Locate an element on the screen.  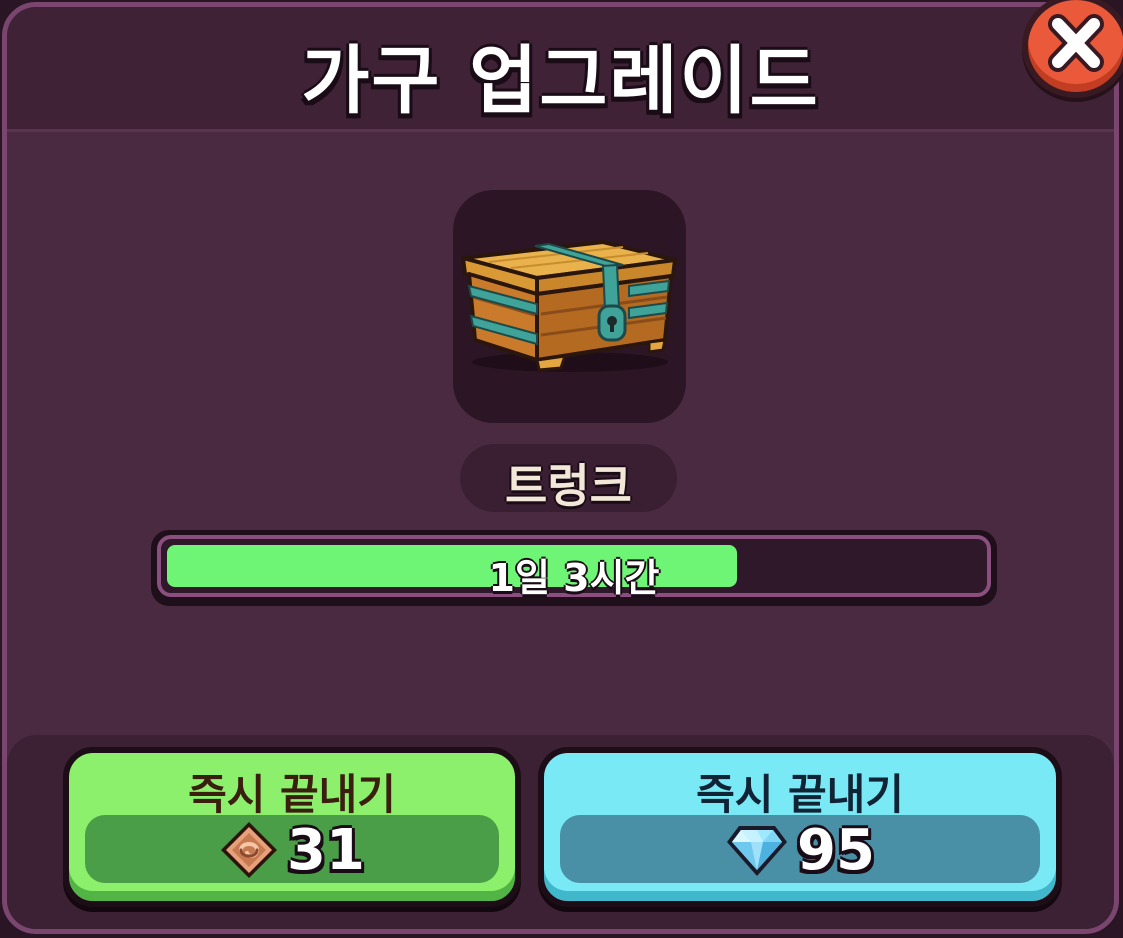
instant-finish-token-button: 즉시 끝내기 31 is located at coordinates (292, 827).